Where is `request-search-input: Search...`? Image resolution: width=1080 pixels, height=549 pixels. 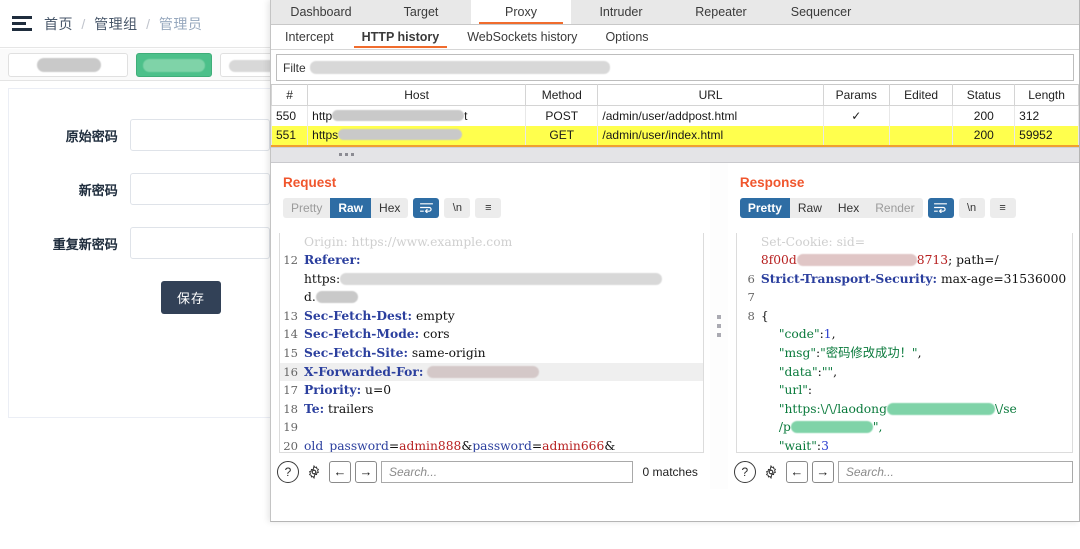 request-search-input: Search... is located at coordinates (507, 471).